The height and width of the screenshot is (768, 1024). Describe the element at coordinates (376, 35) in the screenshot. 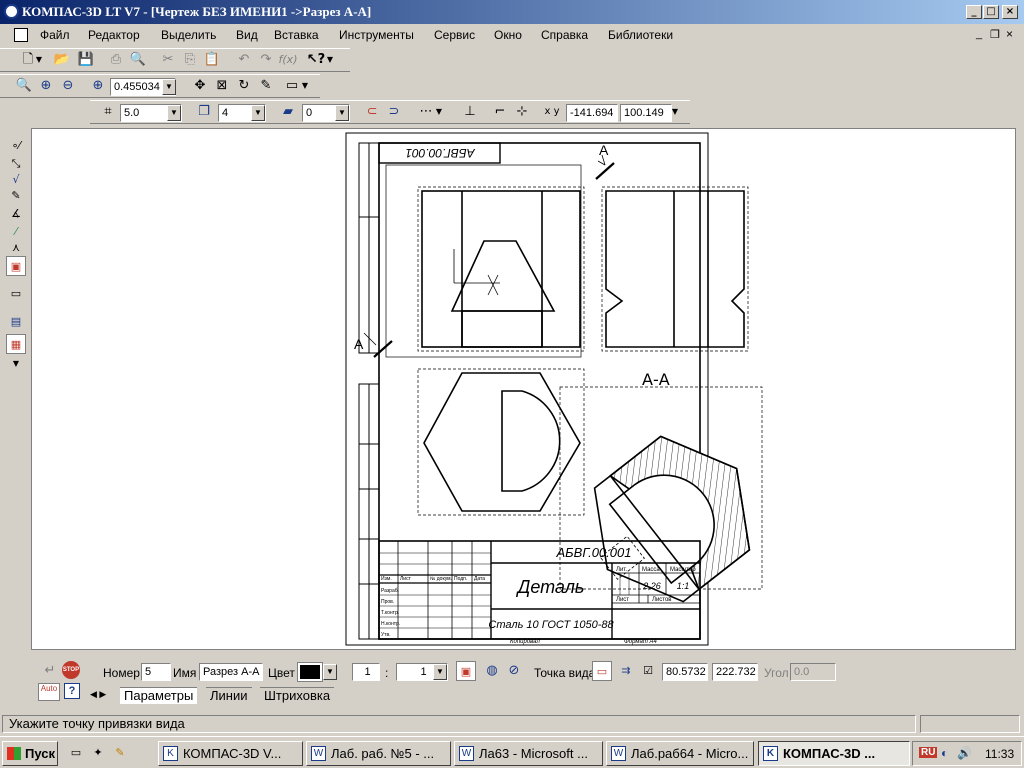

I see `menu-tools: Инструменты` at that location.